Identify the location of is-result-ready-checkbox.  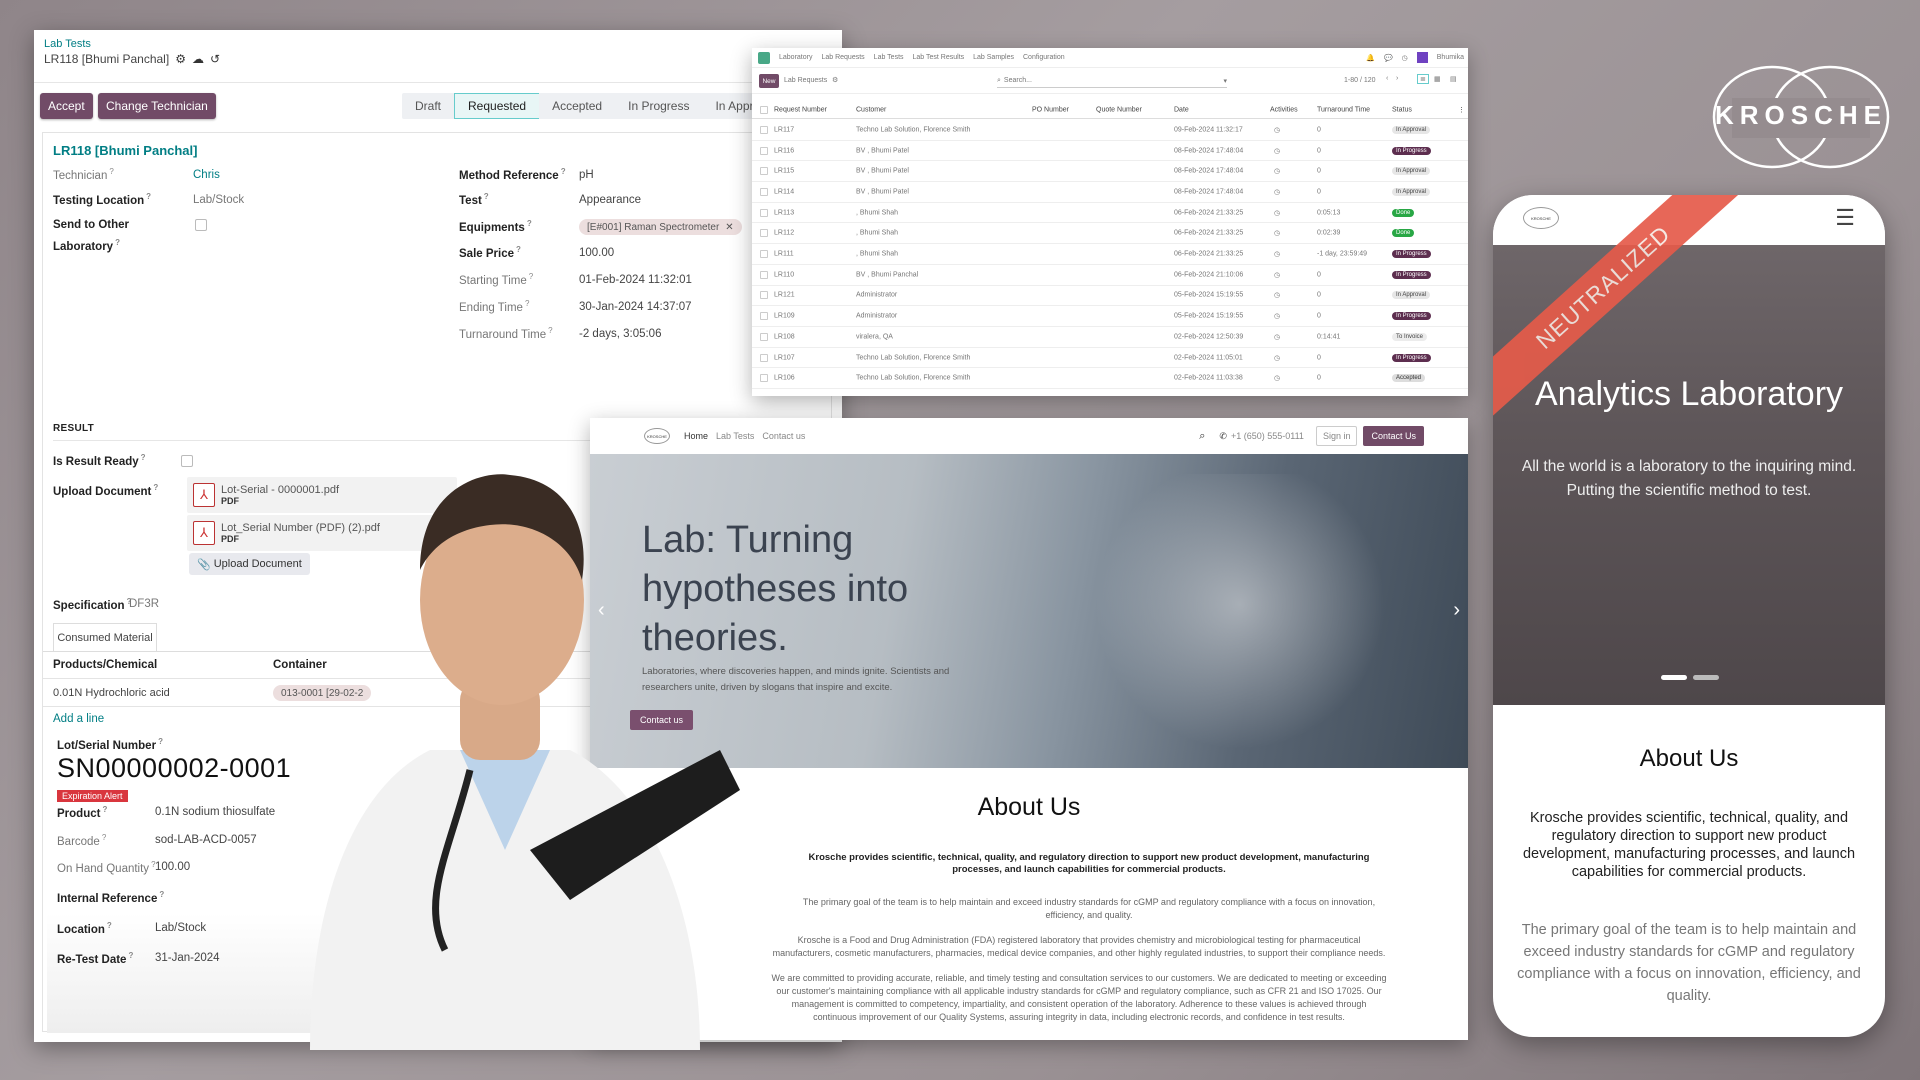
(187, 461).